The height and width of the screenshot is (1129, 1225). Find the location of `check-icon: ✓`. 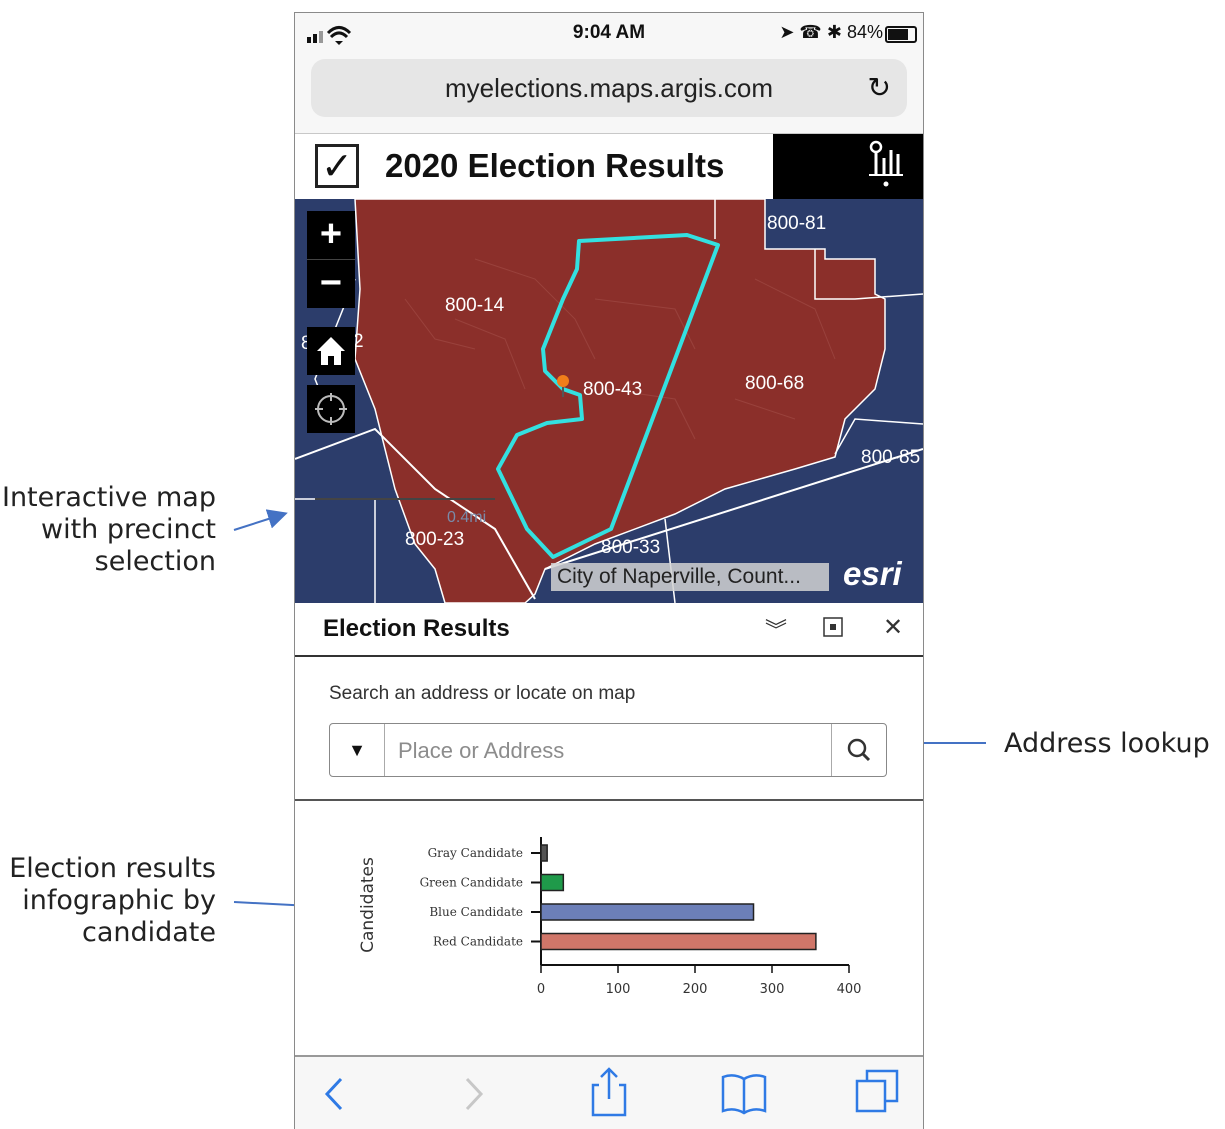

check-icon: ✓ is located at coordinates (337, 166).